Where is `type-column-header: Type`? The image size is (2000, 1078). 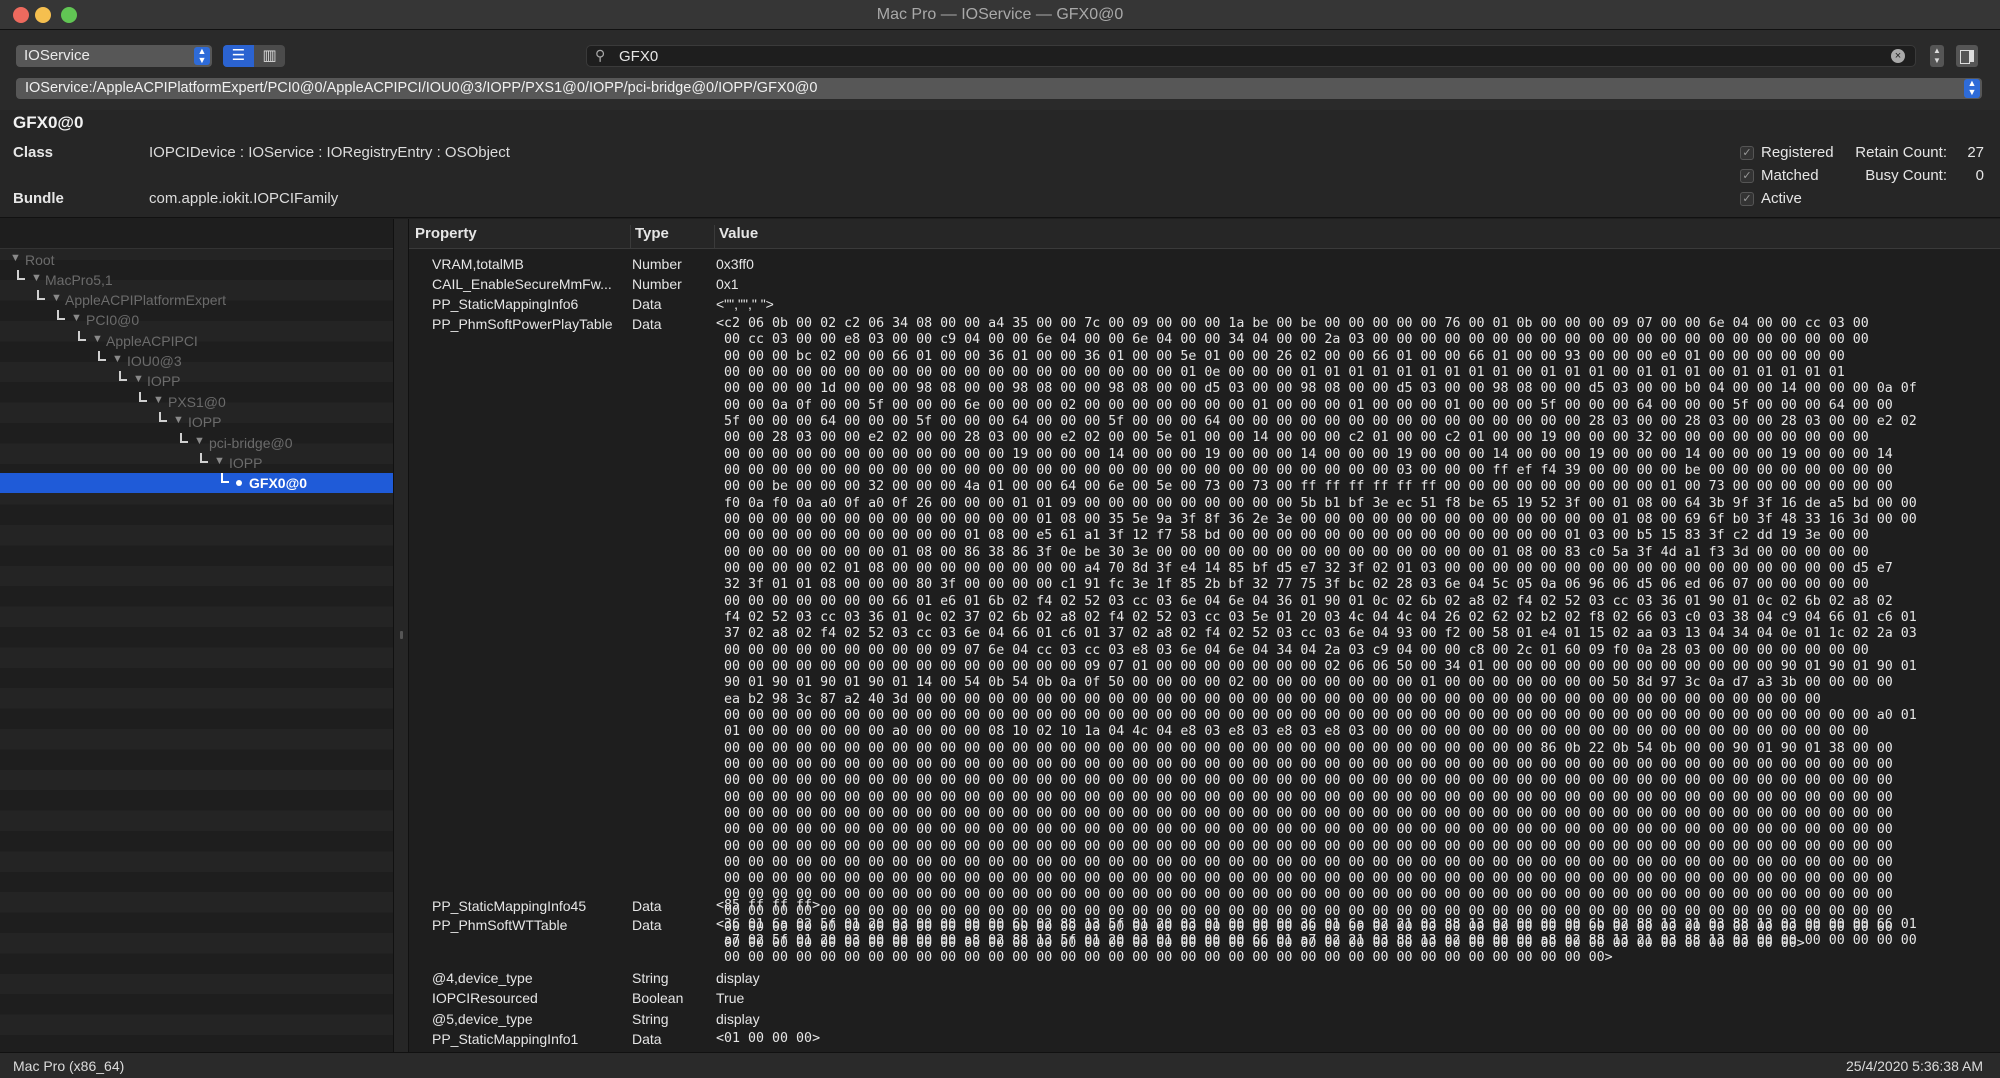
type-column-header: Type is located at coordinates (673, 237).